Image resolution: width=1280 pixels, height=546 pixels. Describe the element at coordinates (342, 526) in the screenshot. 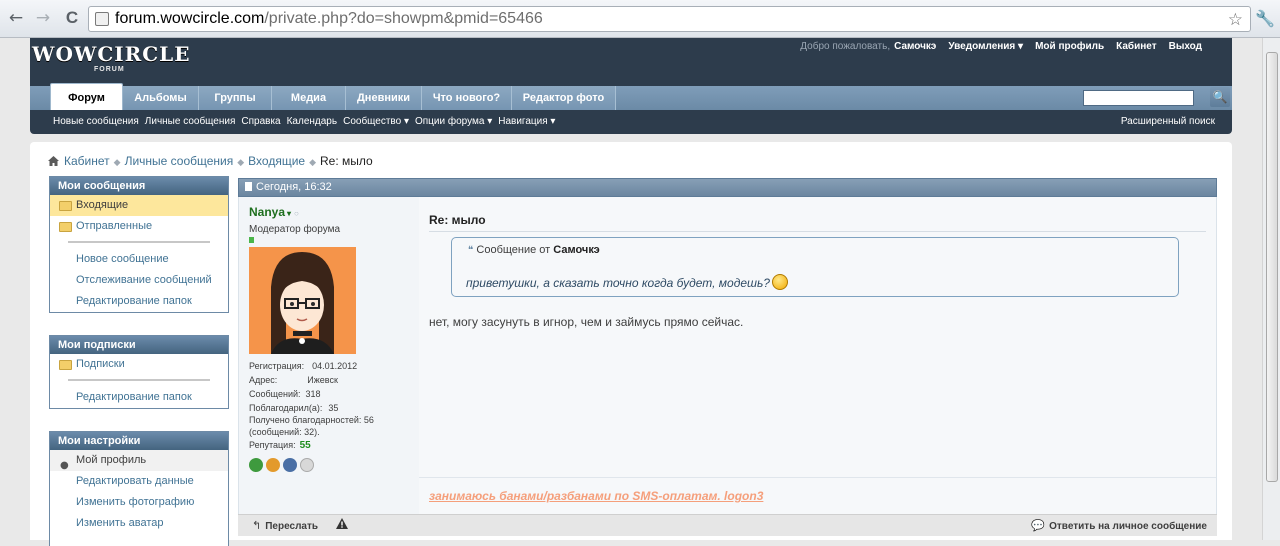

I see `warning-icon` at that location.